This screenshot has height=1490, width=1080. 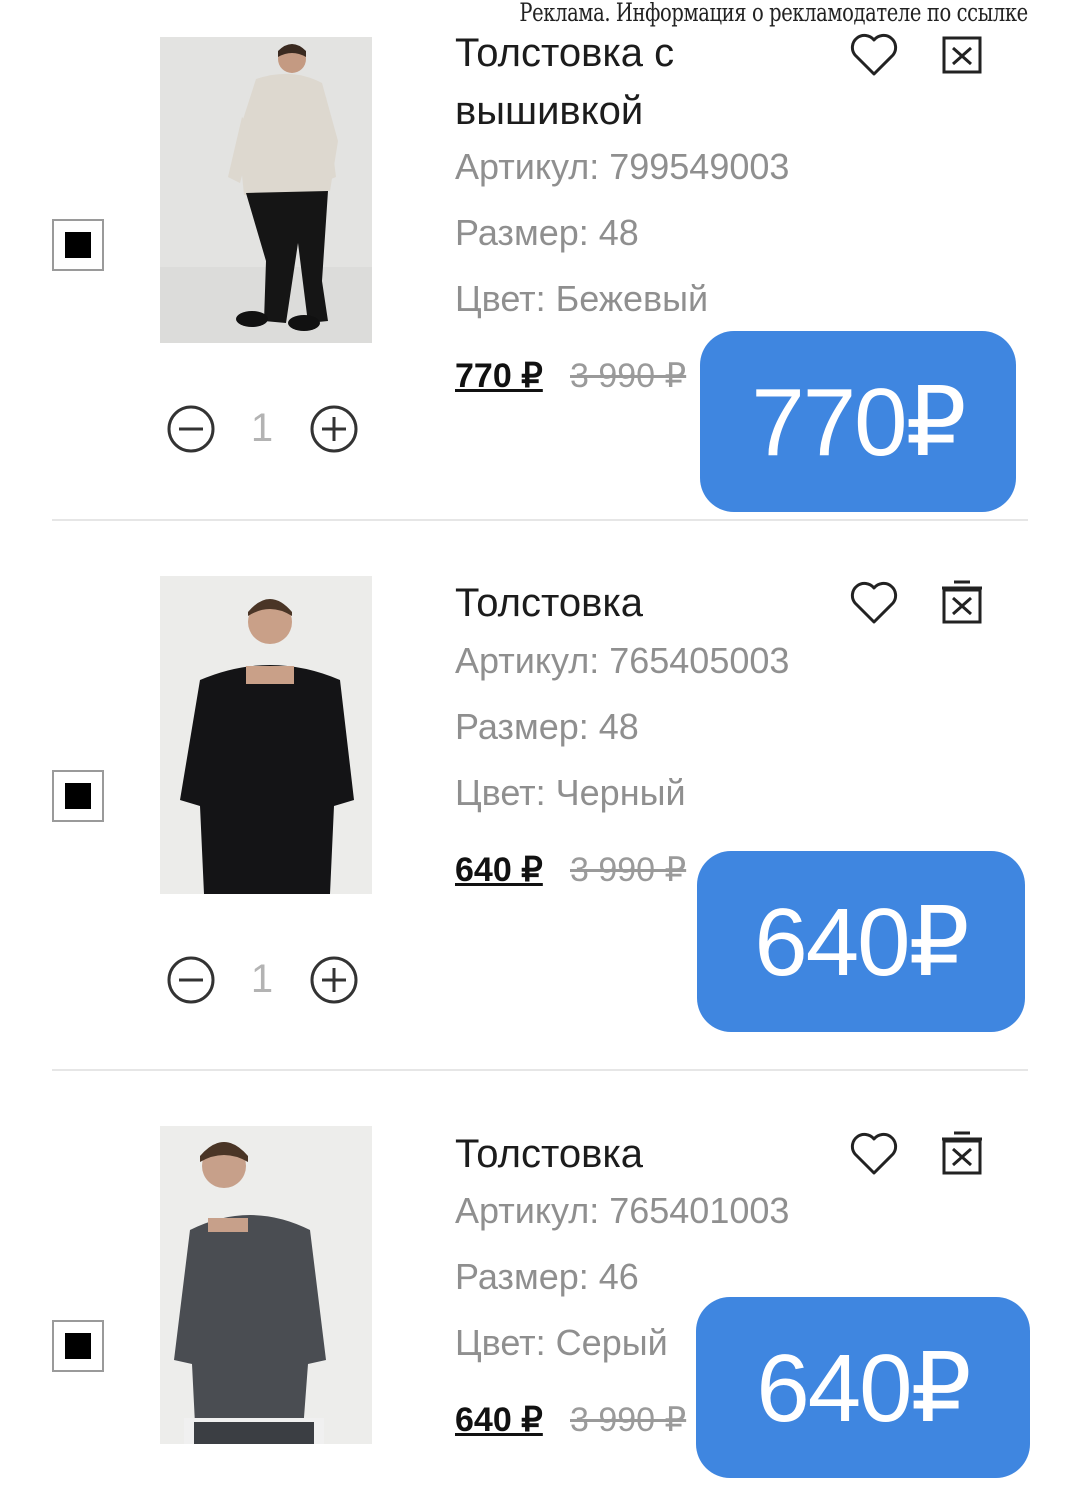 What do you see at coordinates (650, 82) in the screenshot?
I see `product-title: Толстовка с вышивкой` at bounding box center [650, 82].